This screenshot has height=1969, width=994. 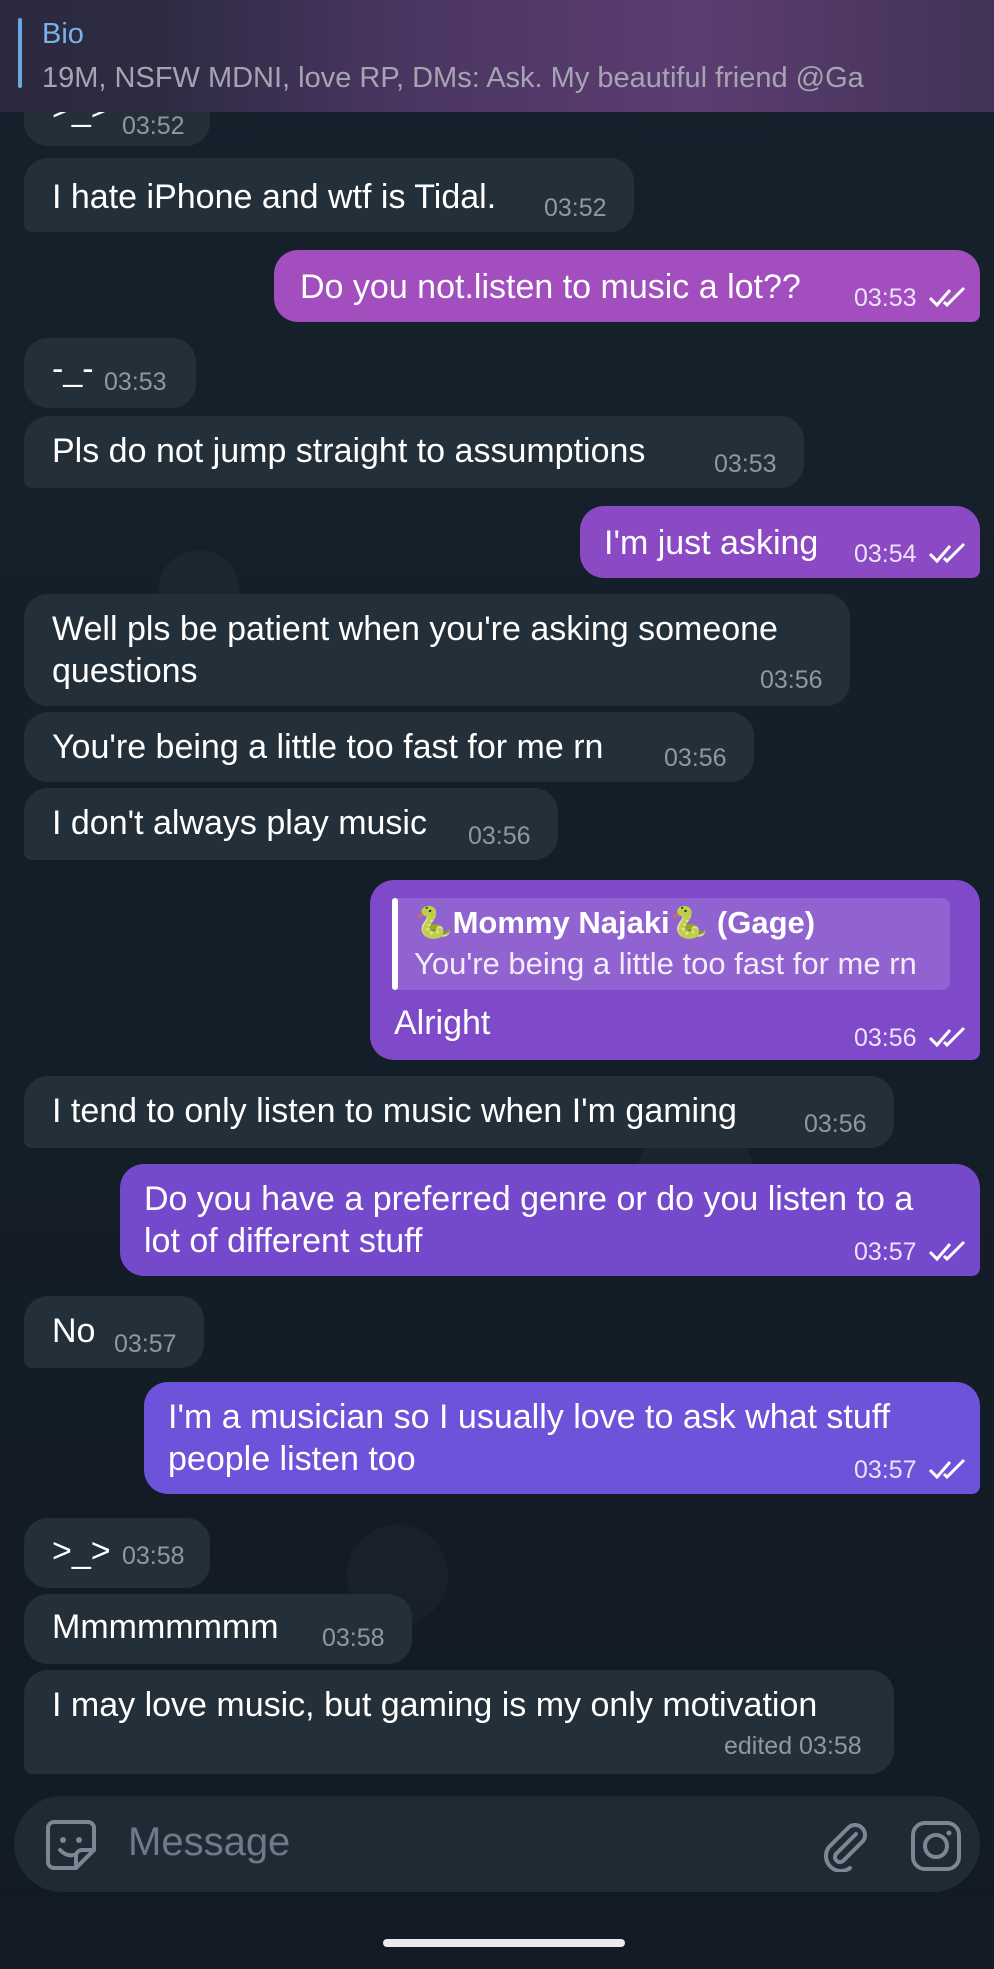 What do you see at coordinates (711, 543) in the screenshot?
I see `message-text: I'm just asking` at bounding box center [711, 543].